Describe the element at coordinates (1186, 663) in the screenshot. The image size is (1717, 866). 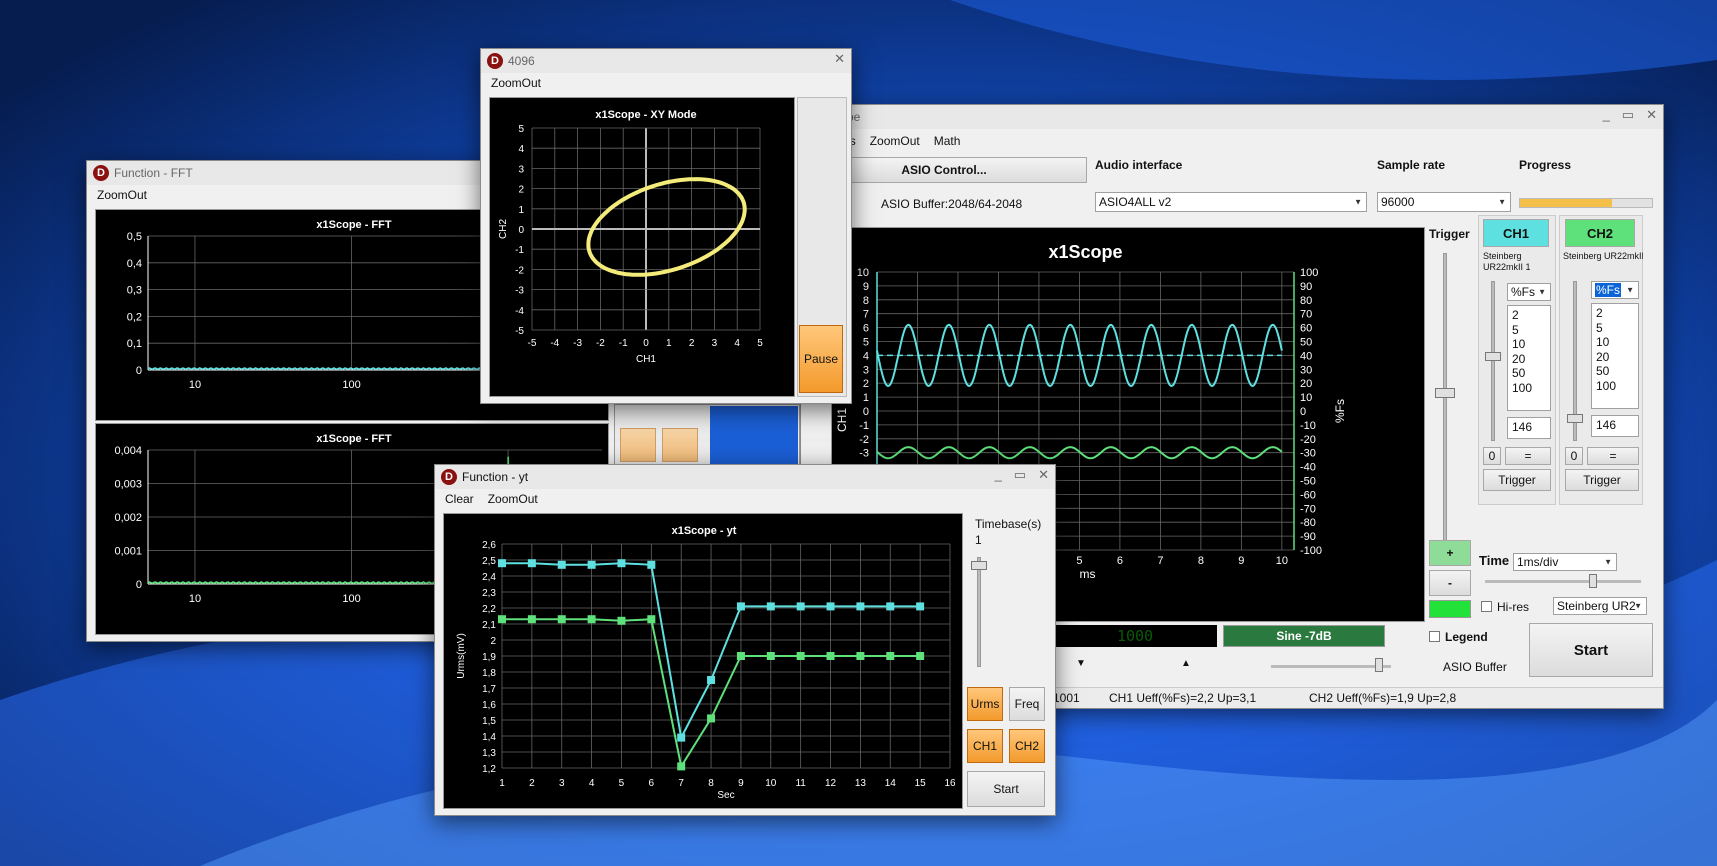
I see `arrow-up-icon: ▲` at that location.